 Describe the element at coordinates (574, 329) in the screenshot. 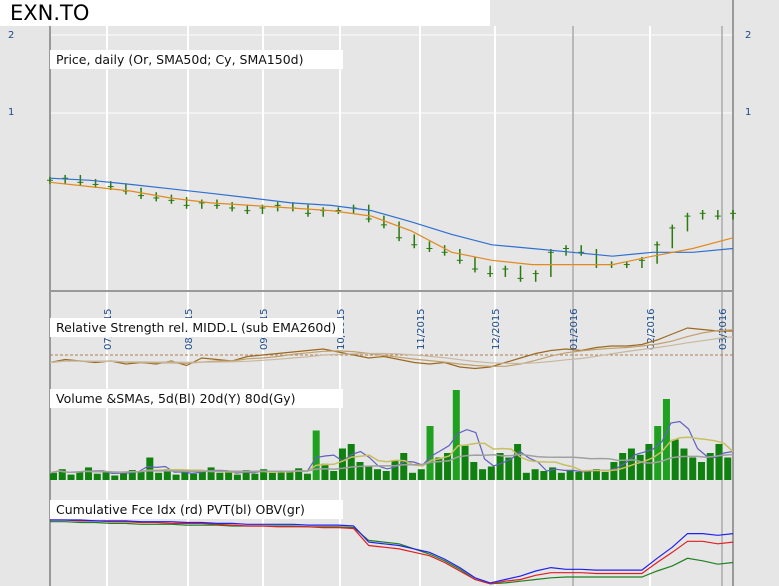

I see `x-tick-label: 01/2016` at that location.